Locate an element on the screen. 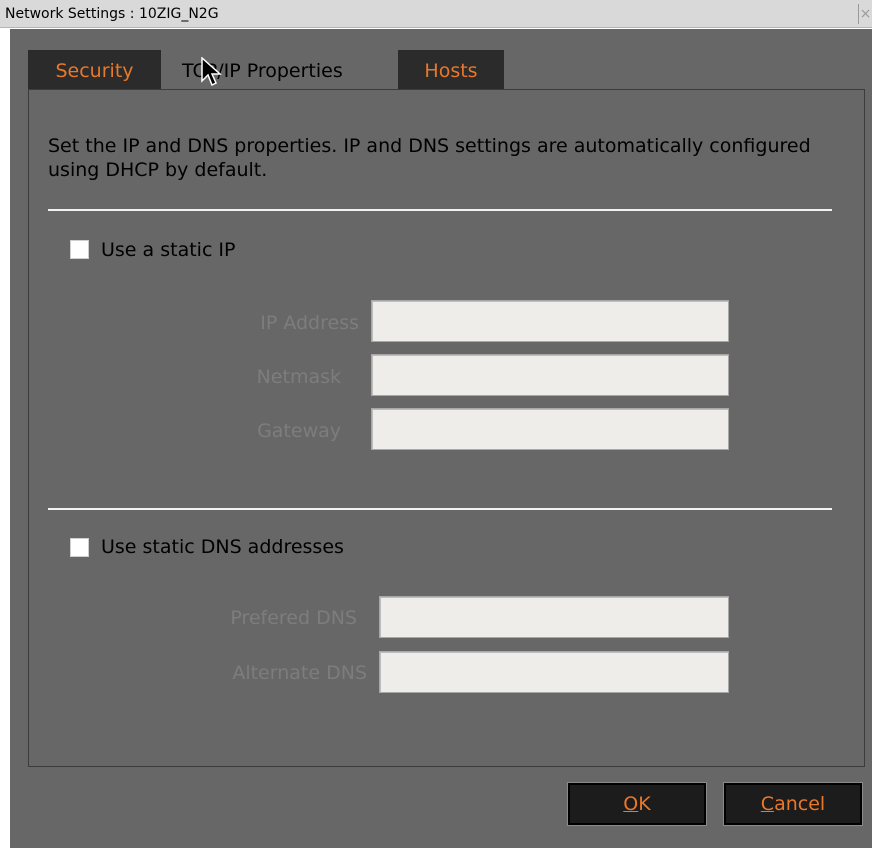 The height and width of the screenshot is (852, 872). ok-label-rest: K is located at coordinates (644, 804).